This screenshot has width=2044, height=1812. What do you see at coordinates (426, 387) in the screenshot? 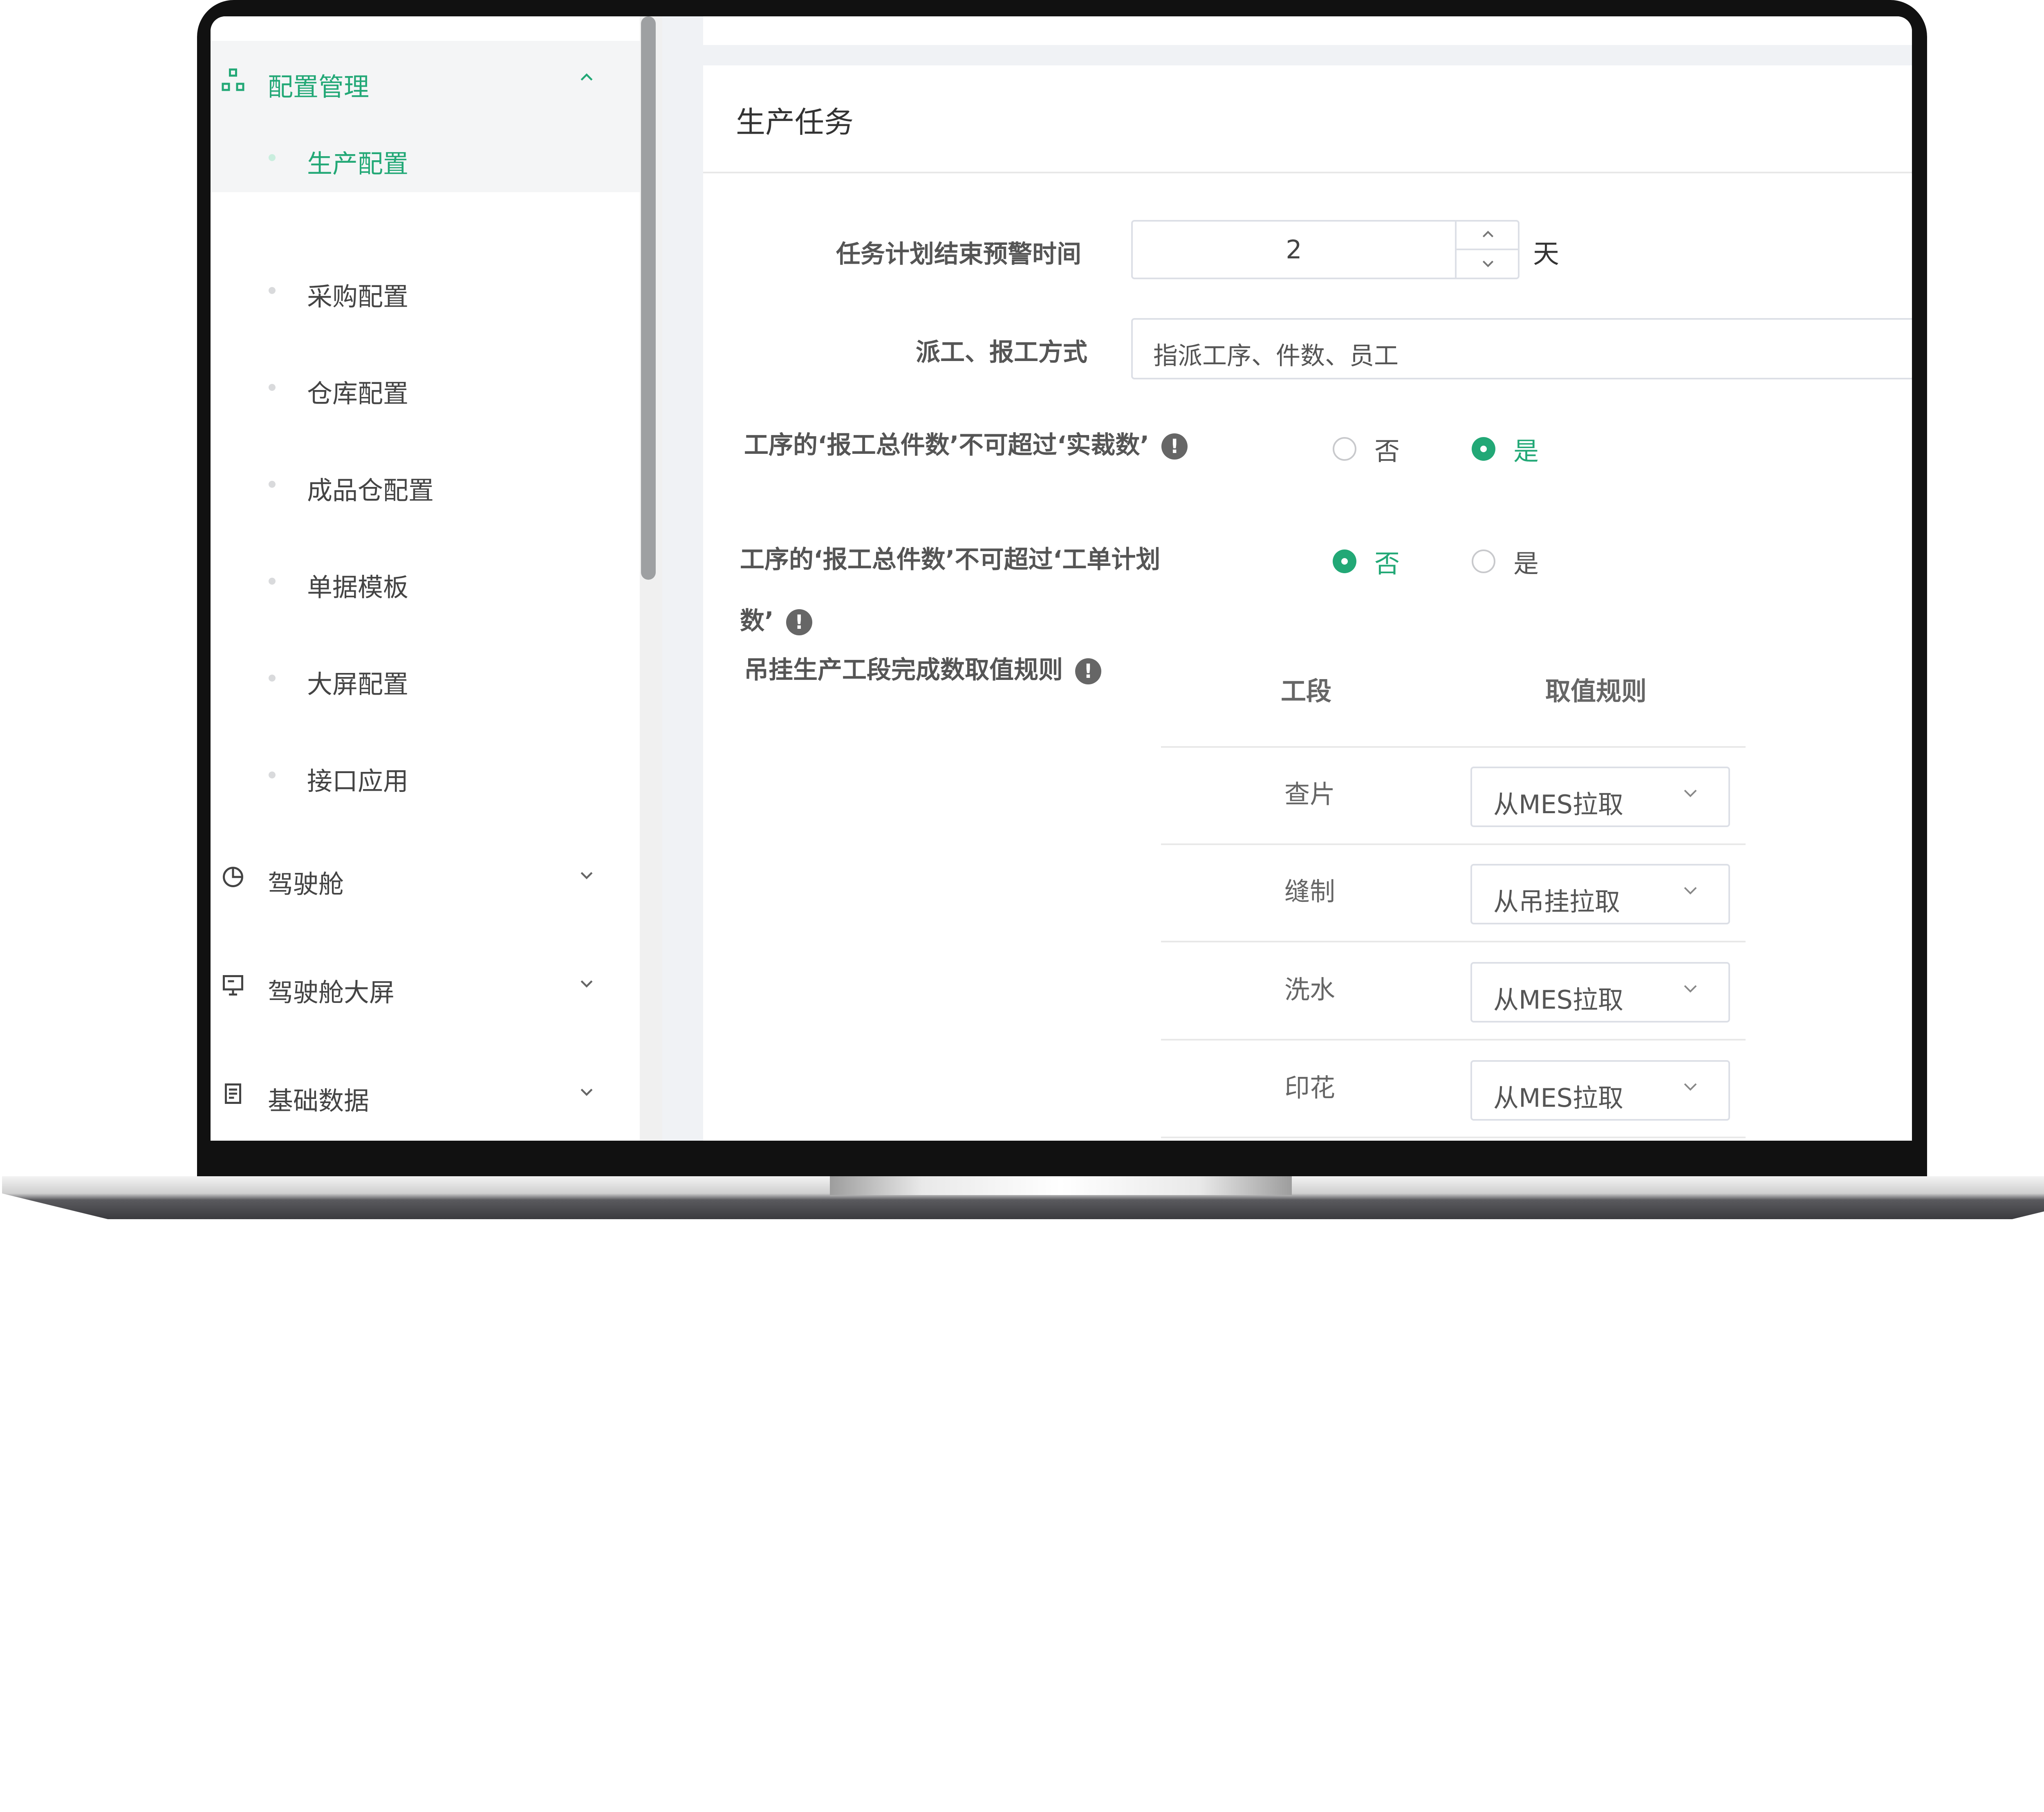
I see `sidebar-item-warehouse-config: 仓库配置` at bounding box center [426, 387].